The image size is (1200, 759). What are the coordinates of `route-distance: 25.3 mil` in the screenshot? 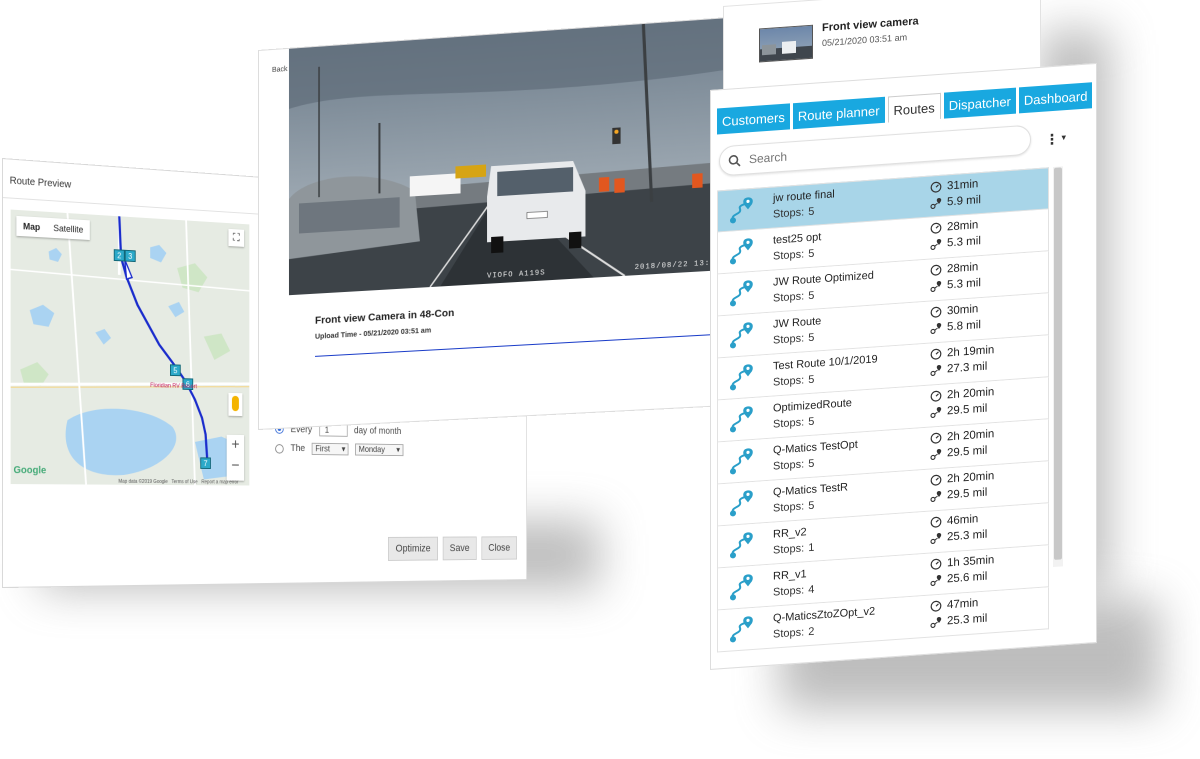 It's located at (958, 537).